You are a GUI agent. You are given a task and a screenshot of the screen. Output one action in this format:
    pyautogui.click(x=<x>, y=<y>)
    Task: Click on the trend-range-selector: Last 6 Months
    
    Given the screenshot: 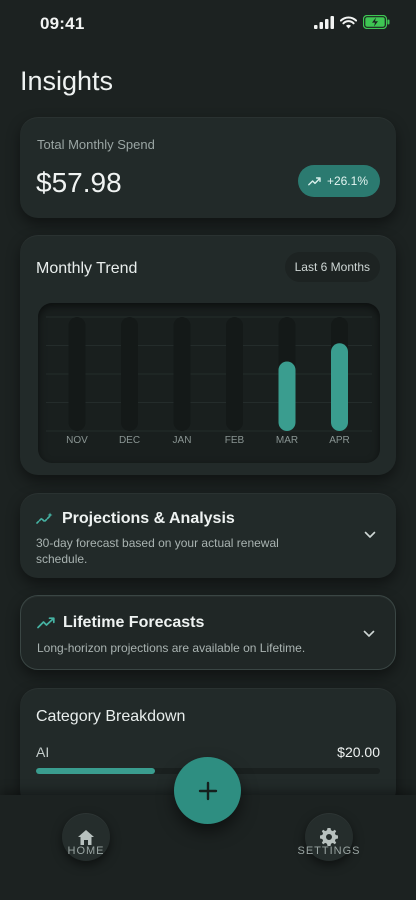 What is the action you would take?
    pyautogui.click(x=332, y=267)
    